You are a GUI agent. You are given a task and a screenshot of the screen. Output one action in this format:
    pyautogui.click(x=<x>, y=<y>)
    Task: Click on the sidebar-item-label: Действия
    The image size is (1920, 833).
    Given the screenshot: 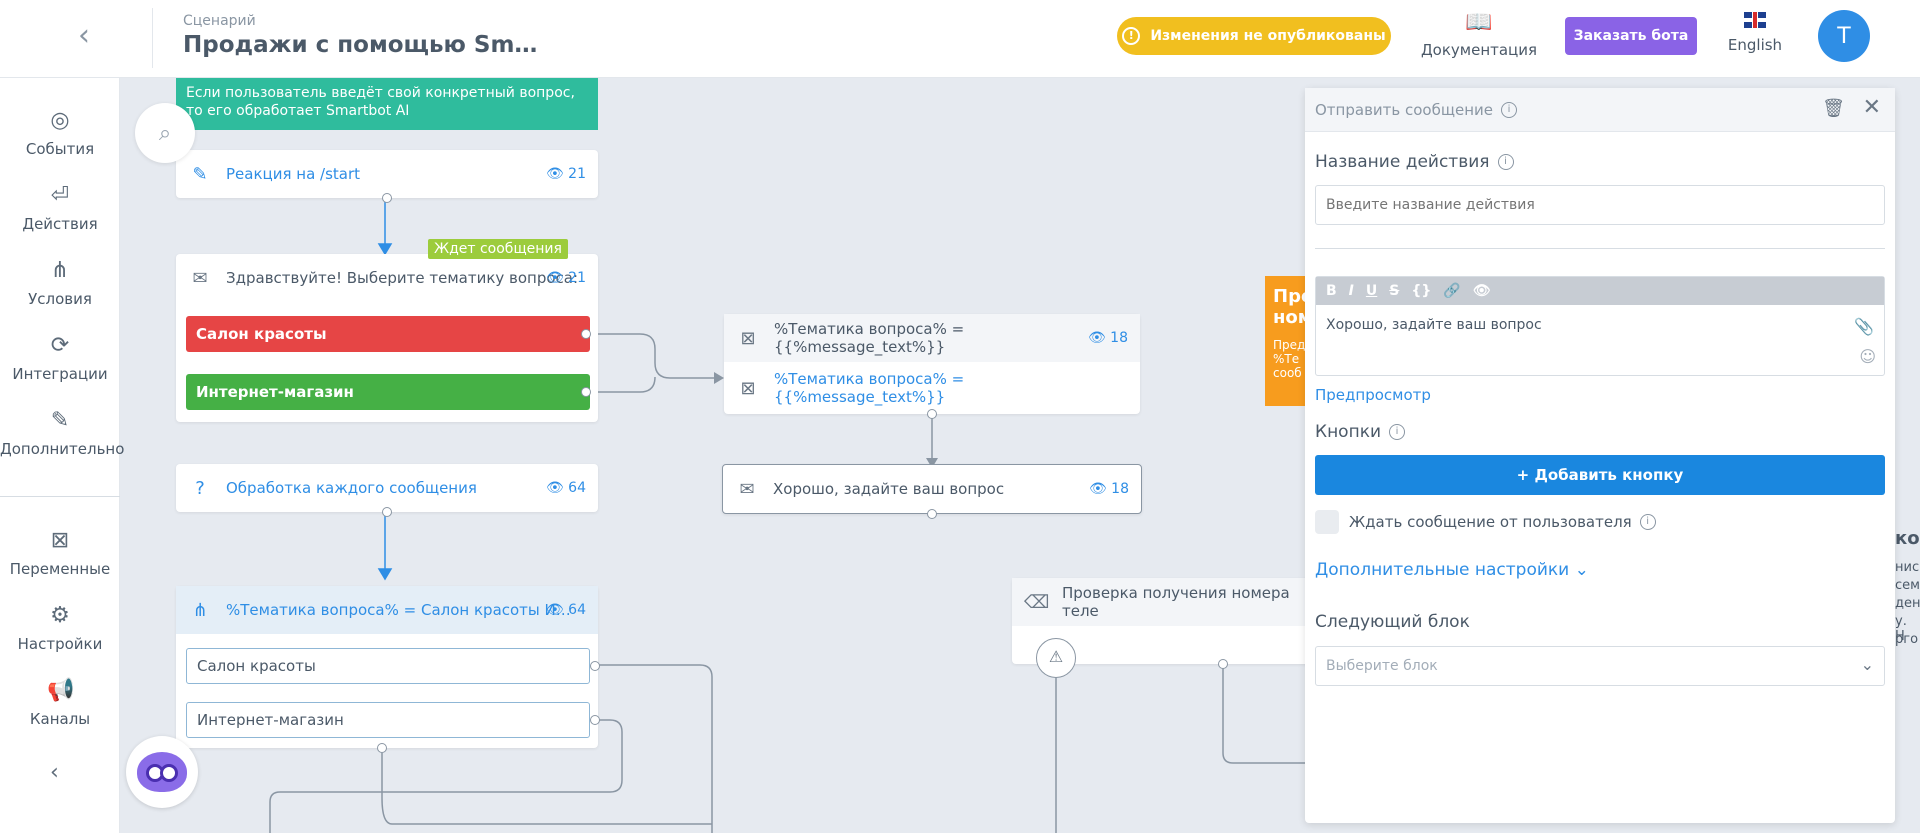 What is the action you would take?
    pyautogui.click(x=60, y=224)
    